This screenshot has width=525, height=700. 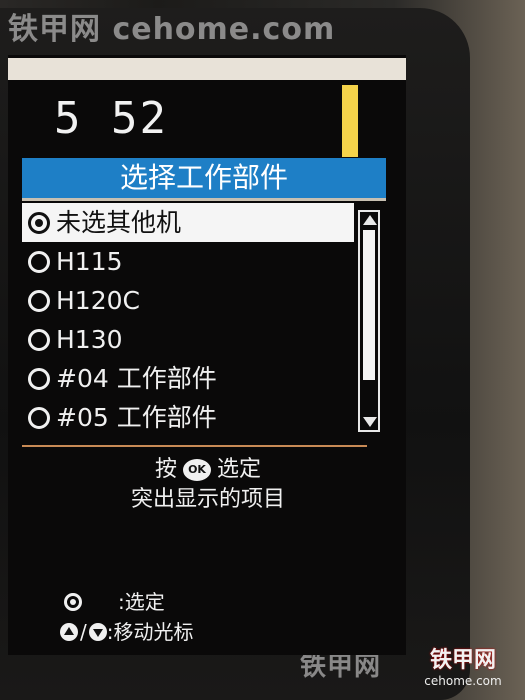 What do you see at coordinates (188, 222) in the screenshot?
I see `list-item: 未选其他机` at bounding box center [188, 222].